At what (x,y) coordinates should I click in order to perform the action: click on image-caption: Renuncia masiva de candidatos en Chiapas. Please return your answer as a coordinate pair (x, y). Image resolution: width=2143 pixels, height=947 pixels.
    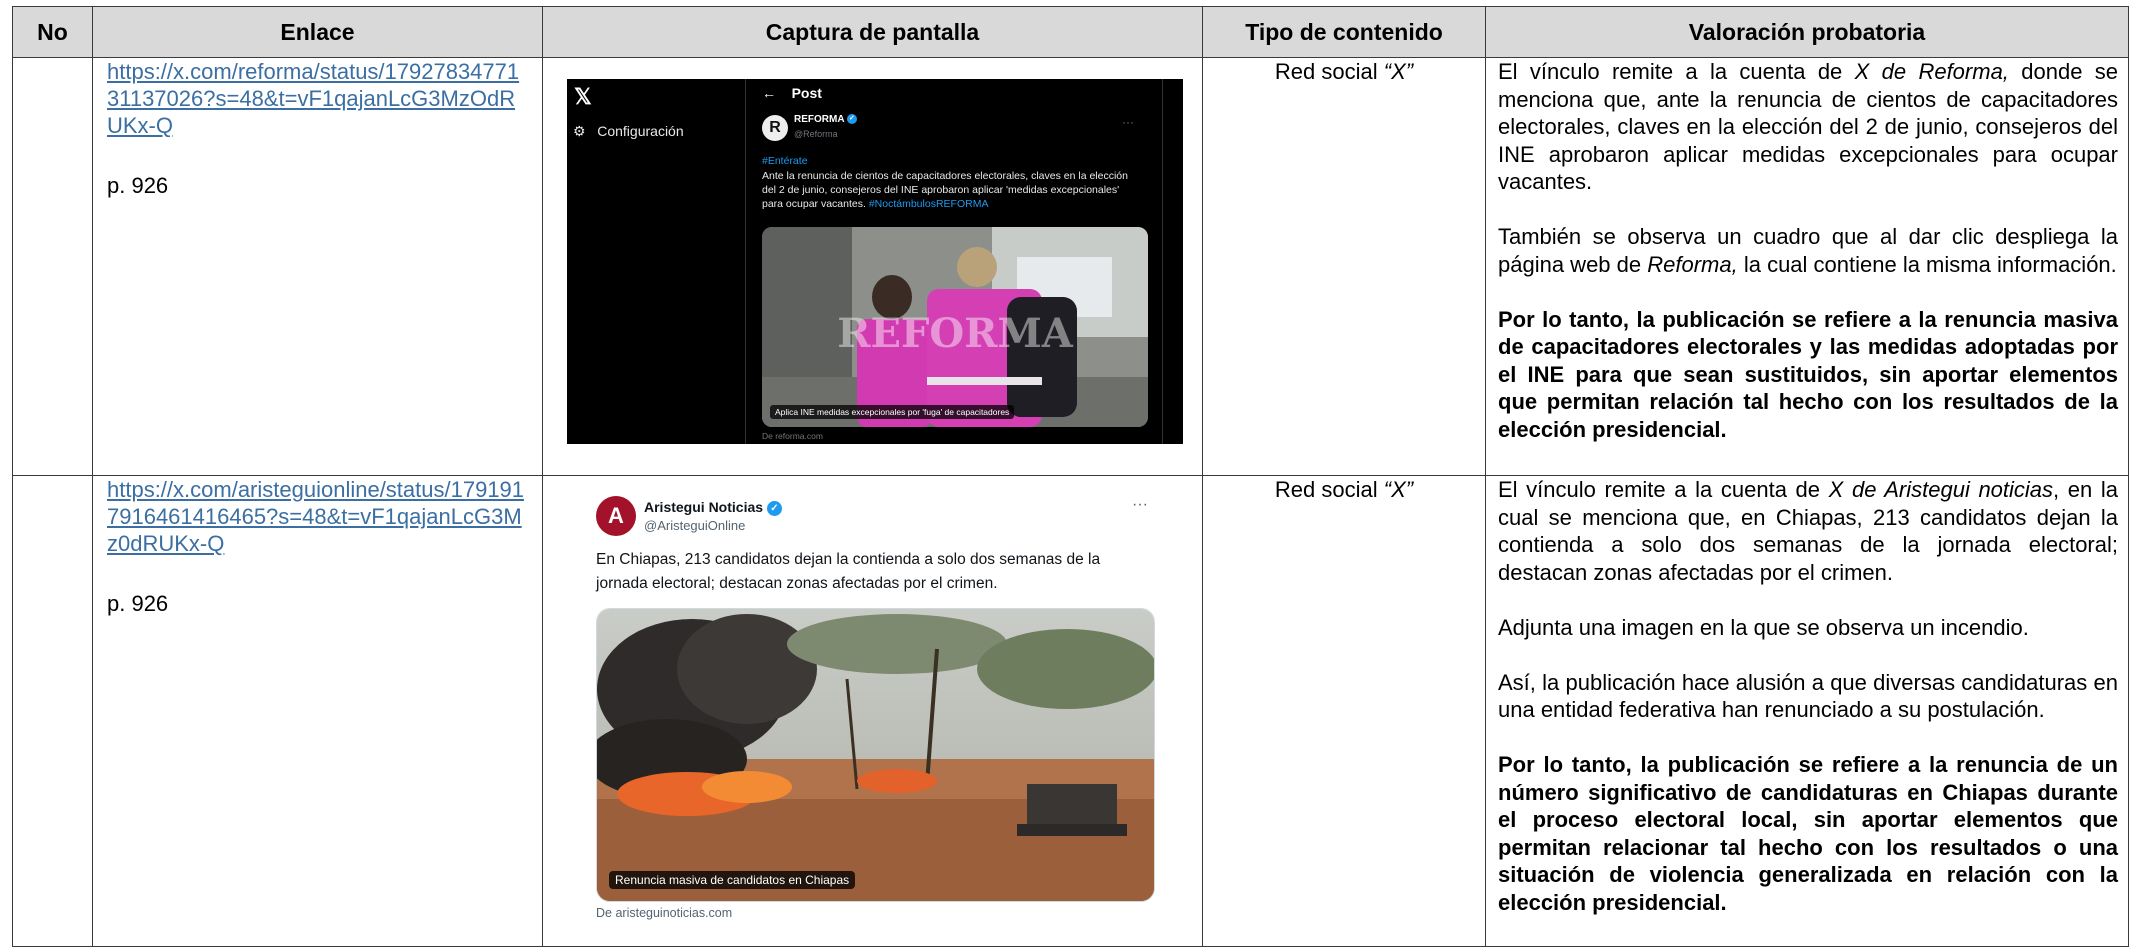
    Looking at the image, I should click on (732, 880).